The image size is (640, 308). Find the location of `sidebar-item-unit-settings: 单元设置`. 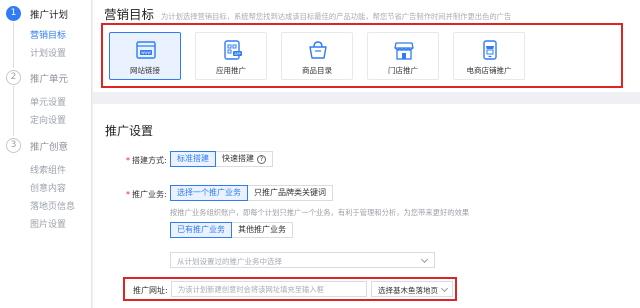

sidebar-item-unit-settings: 单元设置 is located at coordinates (48, 101).